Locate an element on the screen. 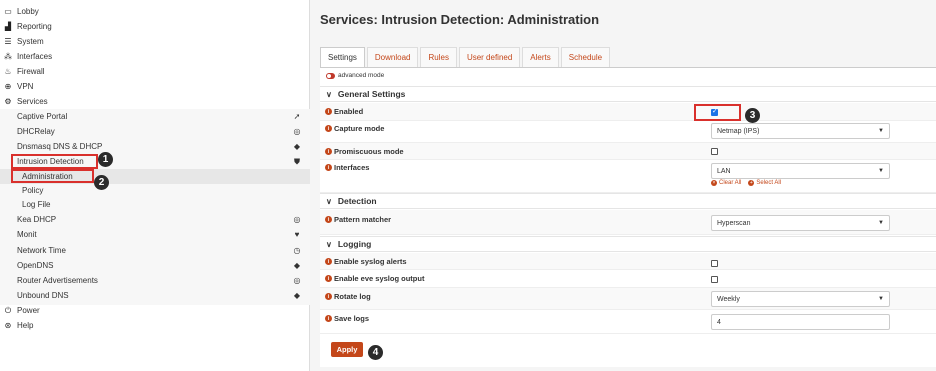 This screenshot has height=371, width=936. annotation-badge-4: 4 is located at coordinates (375, 352).